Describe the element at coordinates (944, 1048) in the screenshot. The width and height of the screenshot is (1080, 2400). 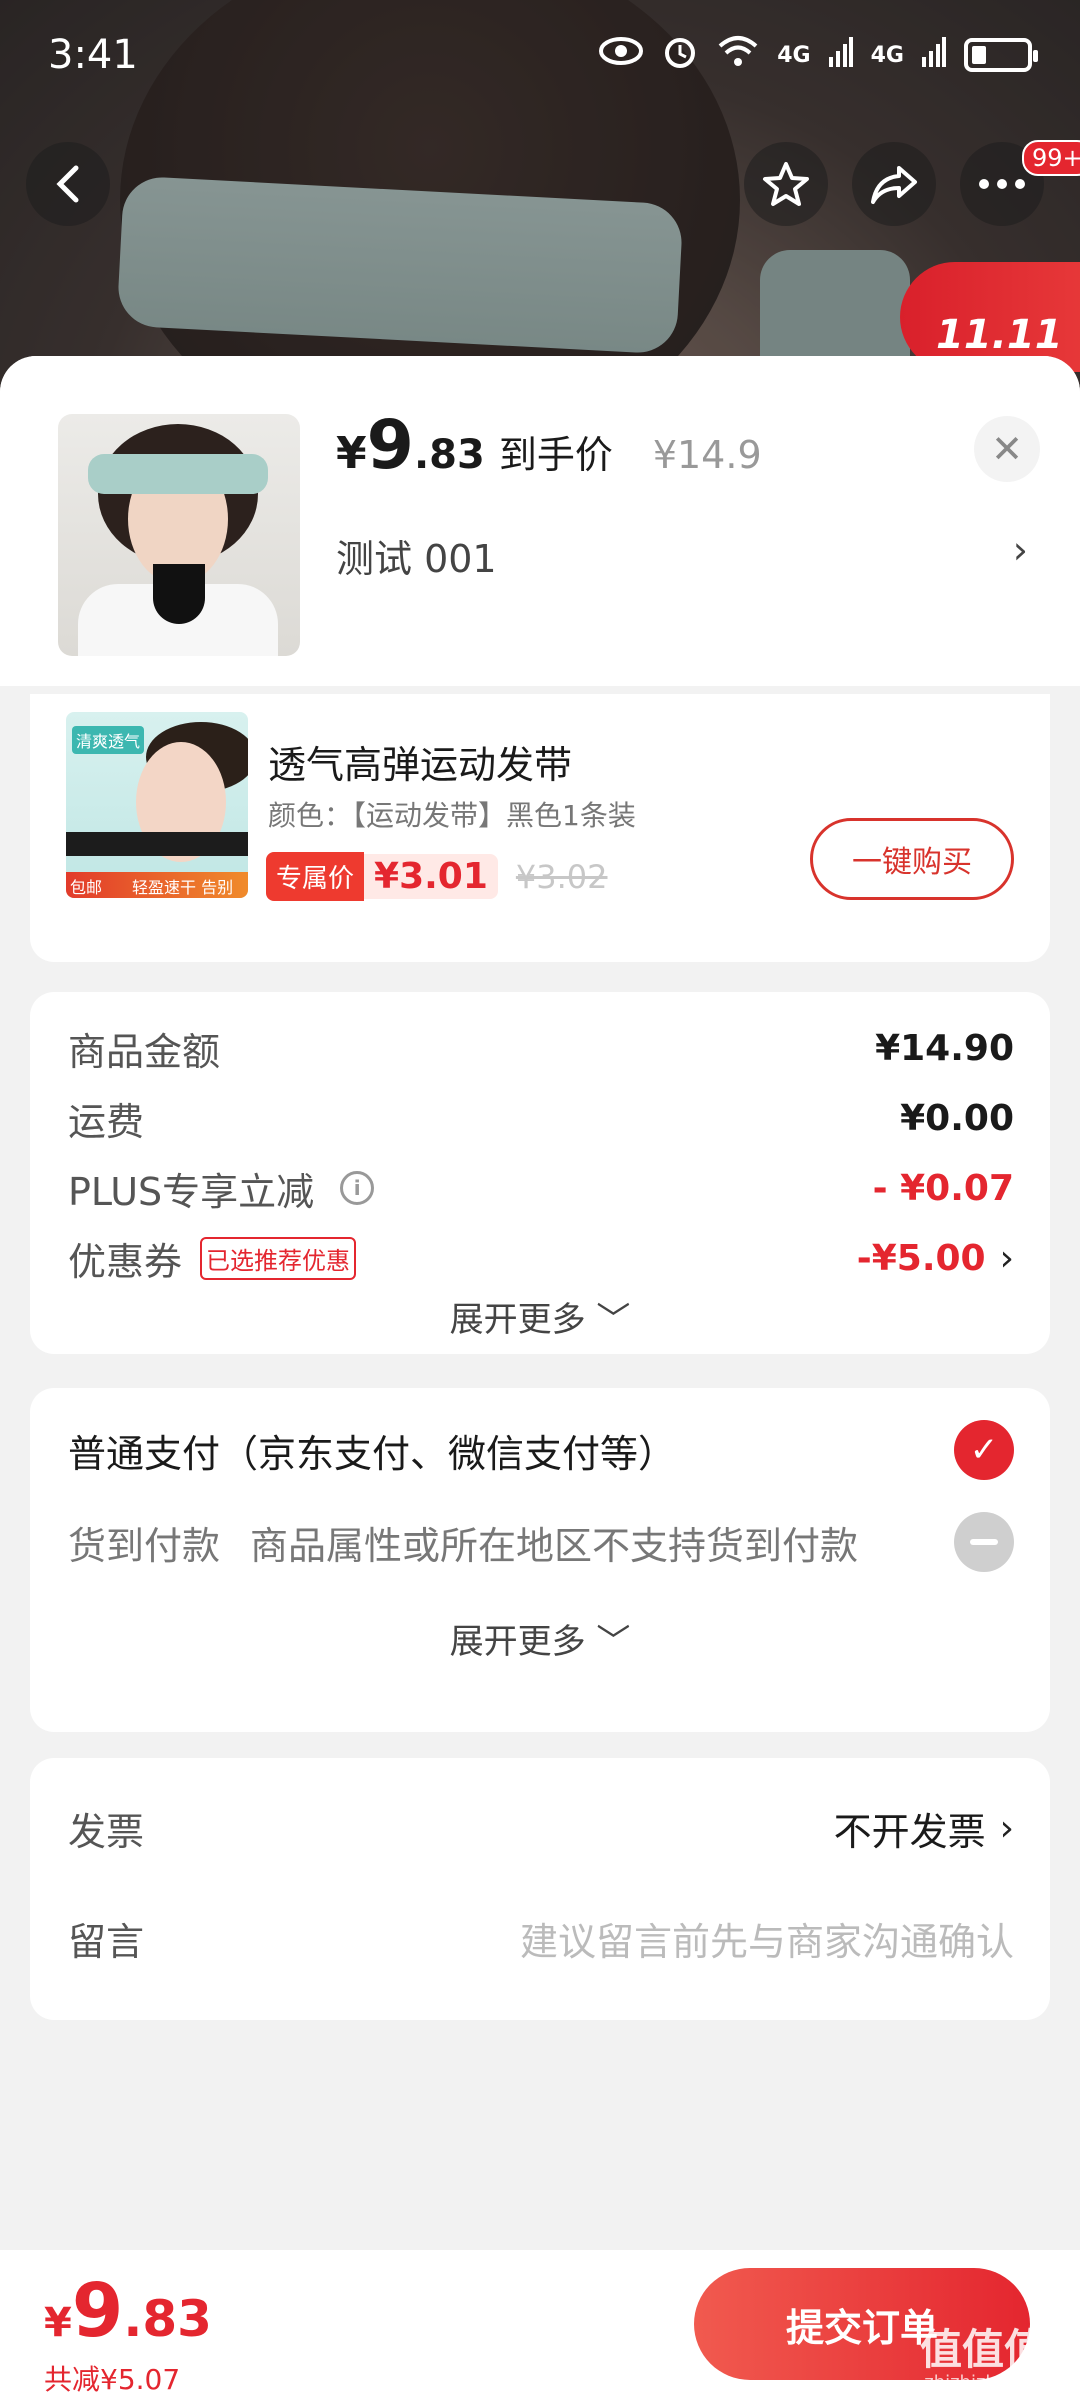
I see `subtotal-value: ¥14.90` at that location.